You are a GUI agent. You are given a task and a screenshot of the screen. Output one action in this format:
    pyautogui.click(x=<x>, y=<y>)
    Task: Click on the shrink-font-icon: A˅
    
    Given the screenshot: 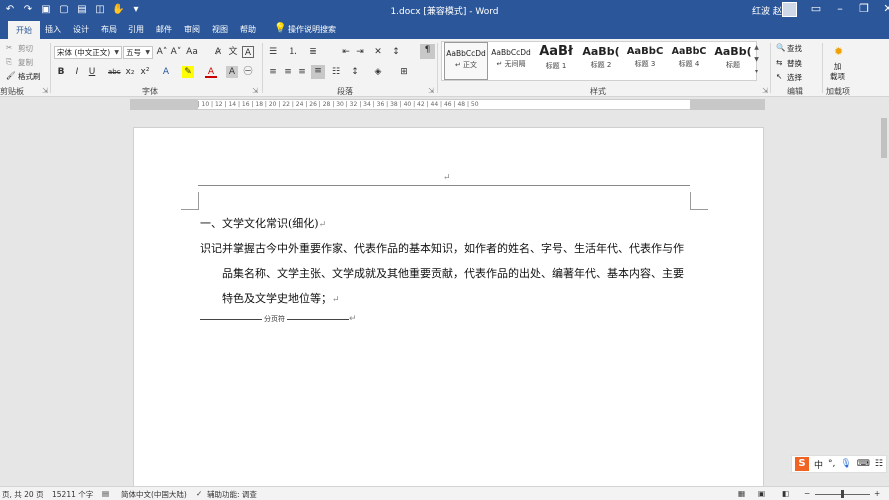 What is the action you would take?
    pyautogui.click(x=176, y=52)
    